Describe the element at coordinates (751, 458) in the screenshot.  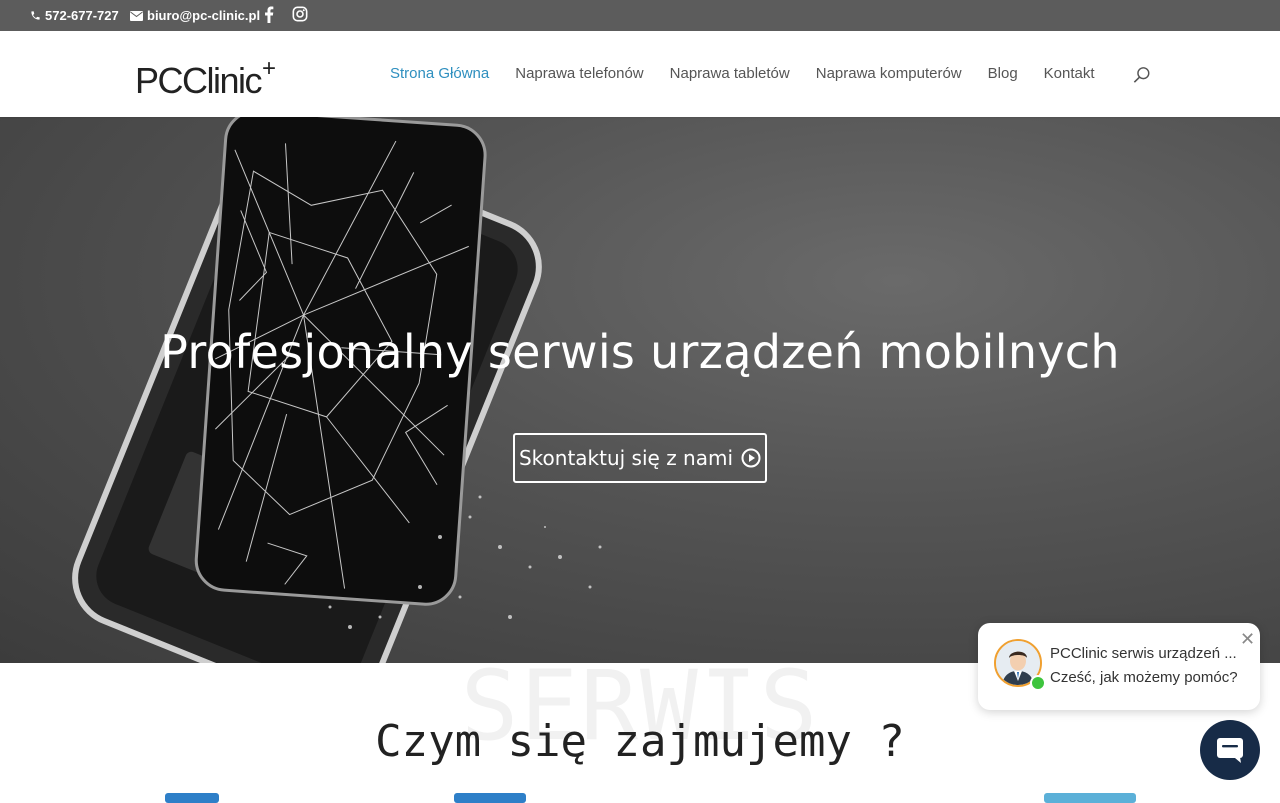
I see `play-circle-icon` at that location.